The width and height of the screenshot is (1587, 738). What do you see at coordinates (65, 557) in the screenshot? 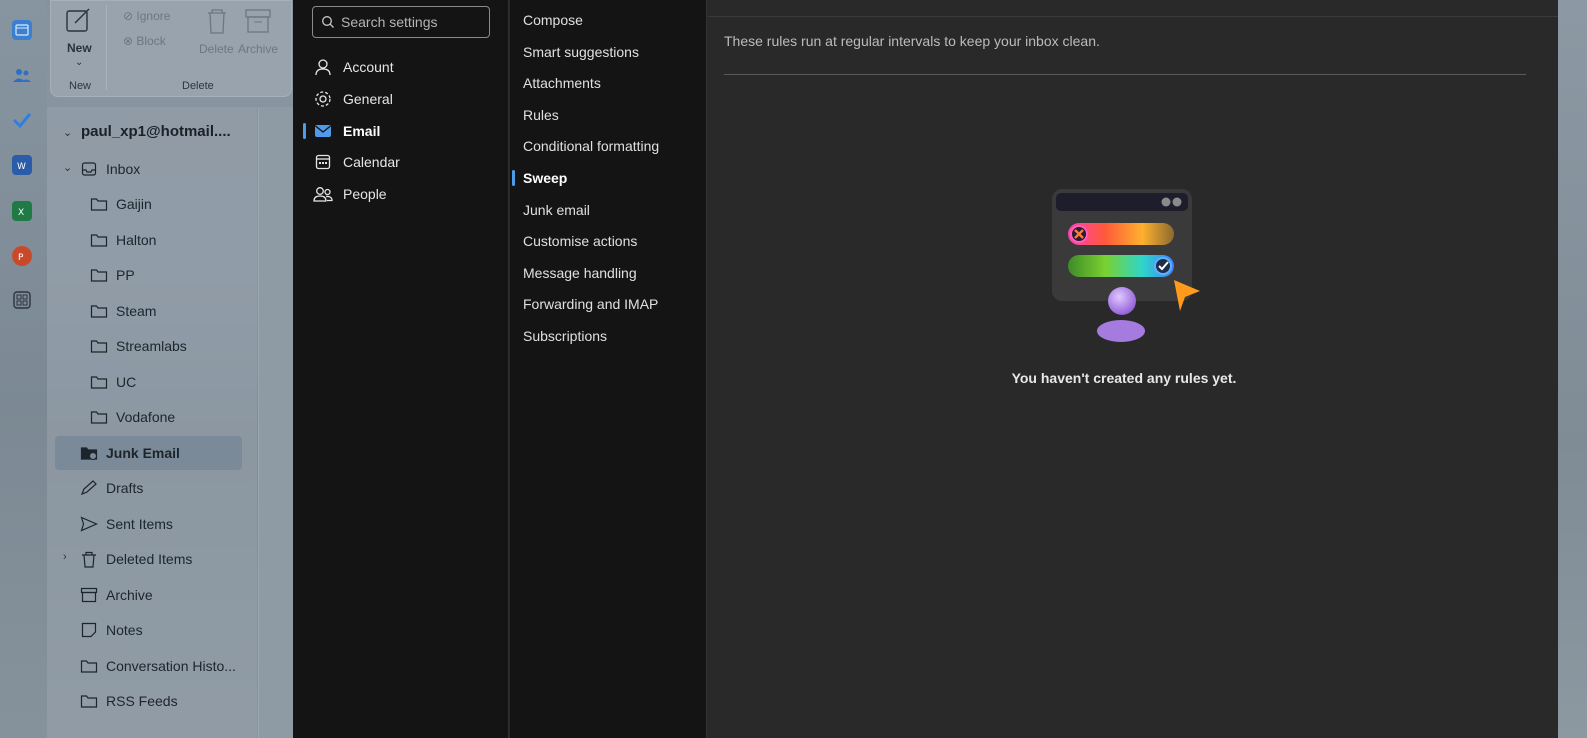
I see `chevron-right-icon: ›` at bounding box center [65, 557].